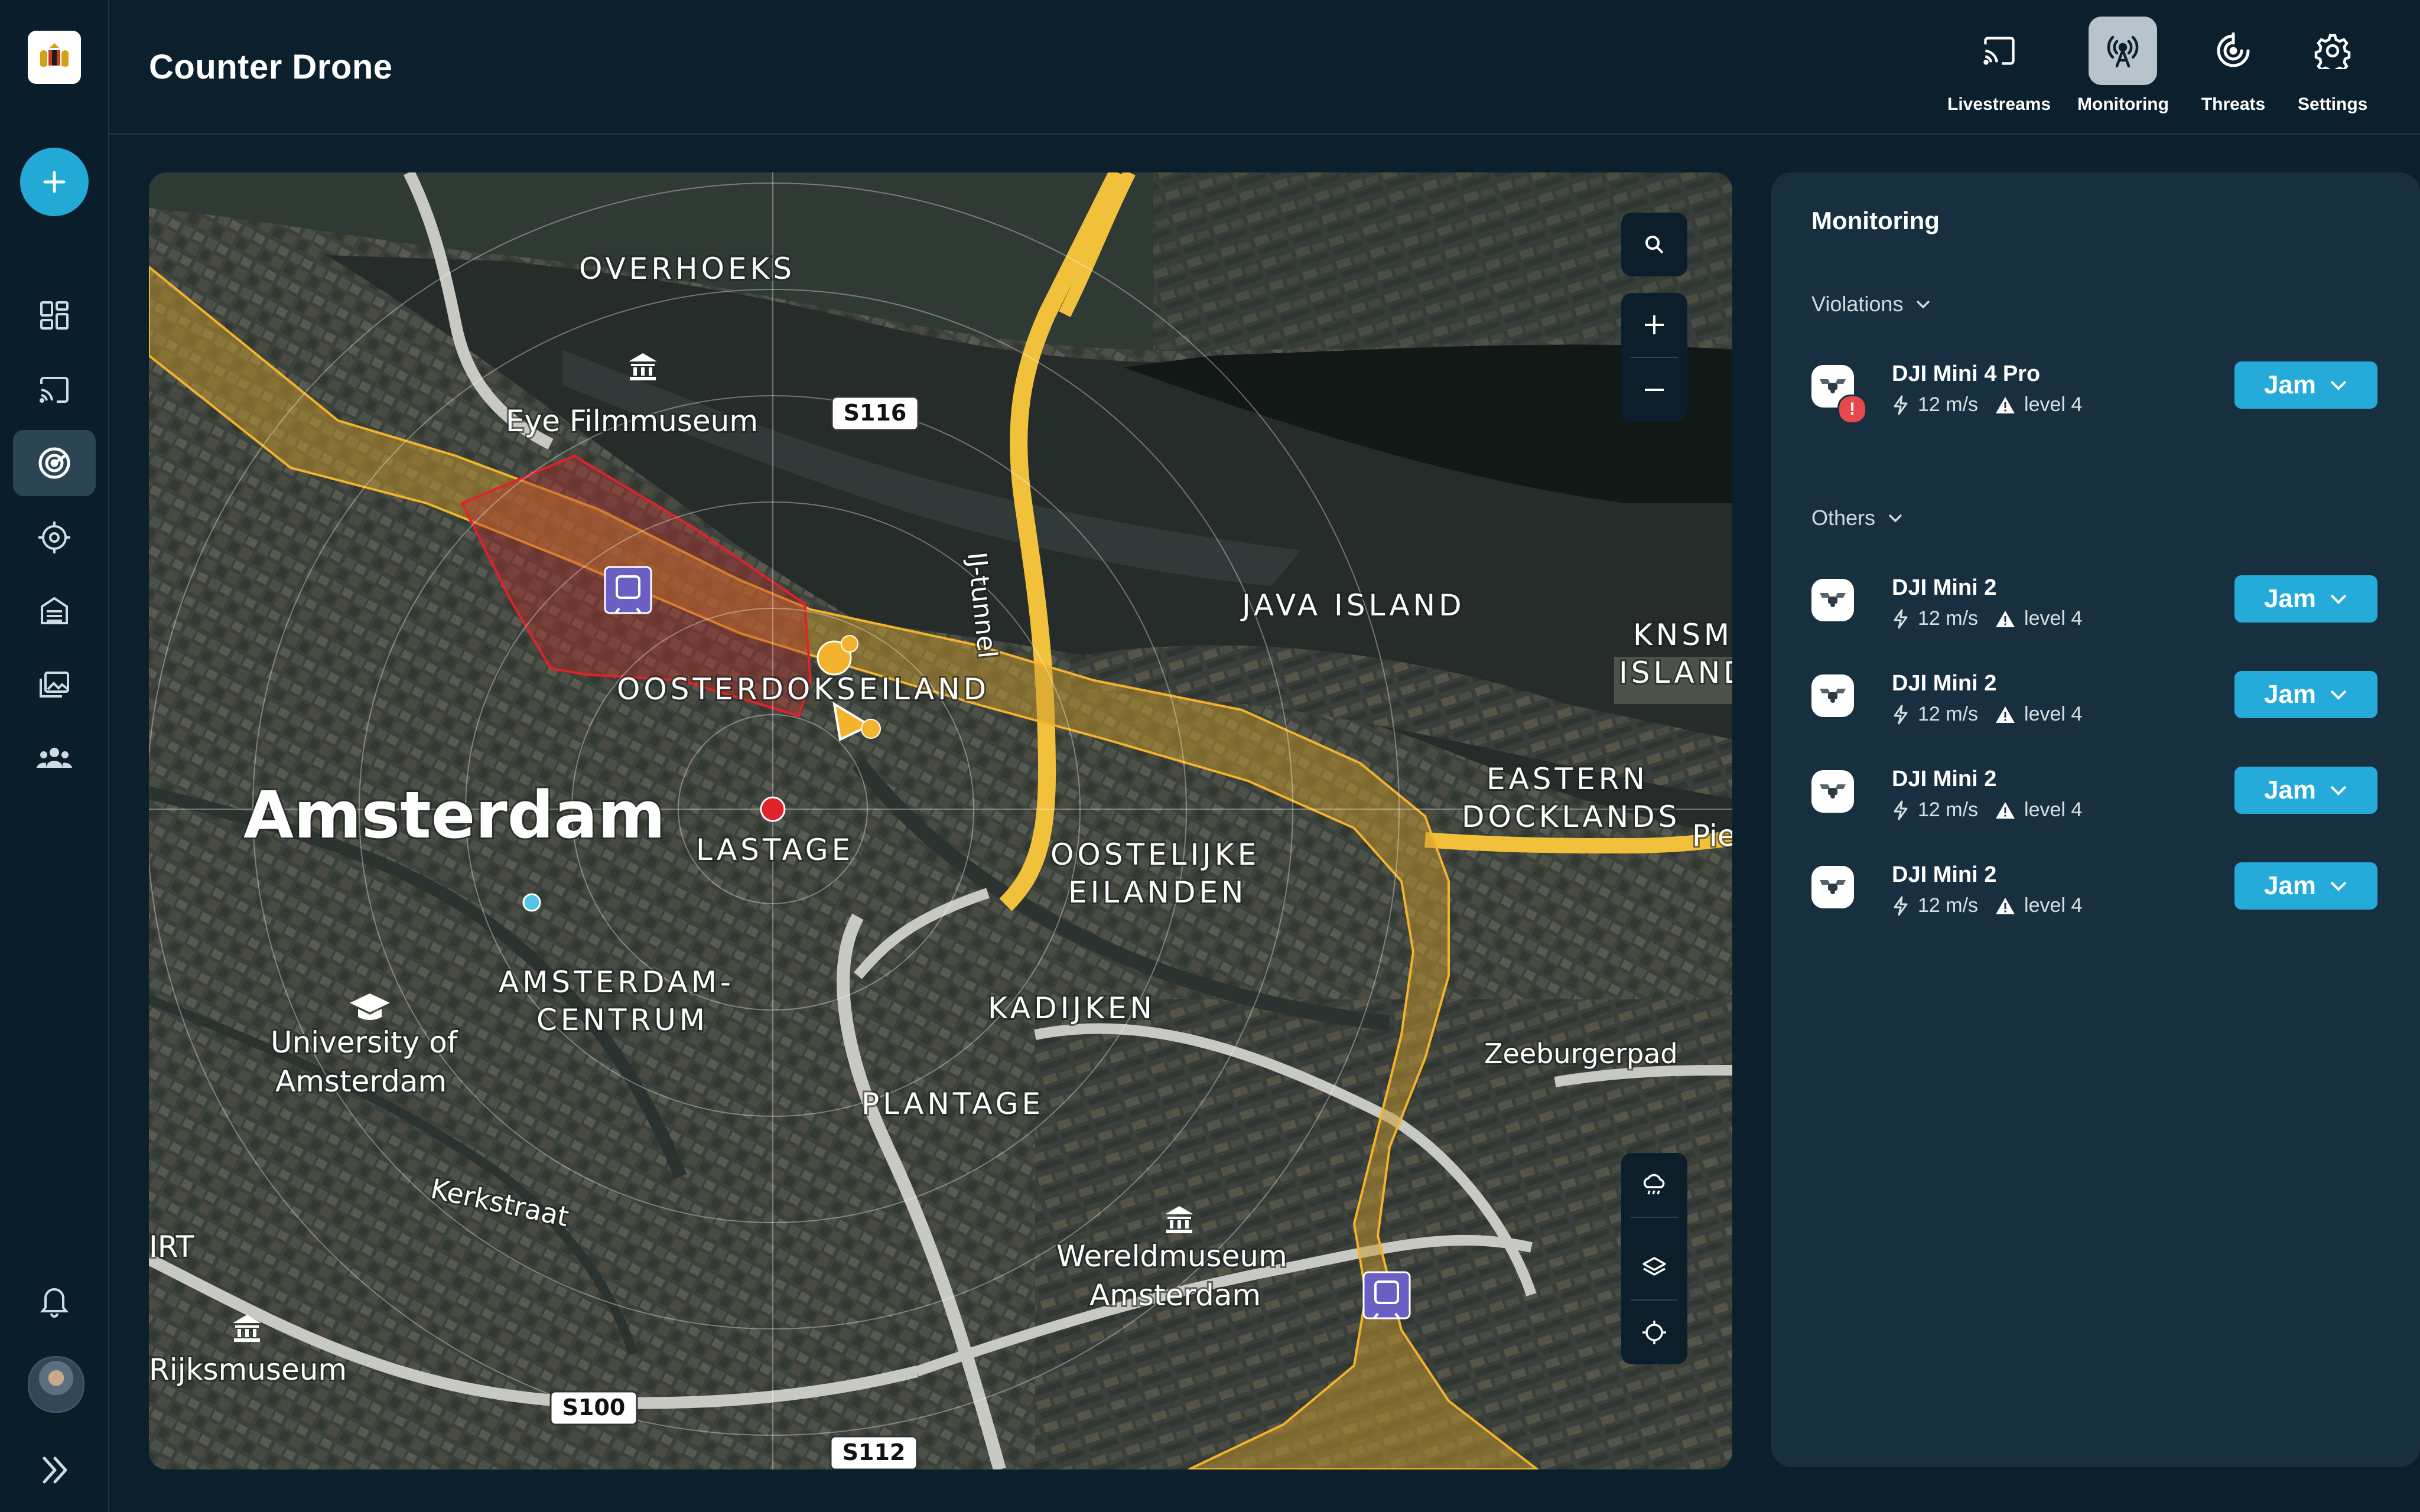 This screenshot has width=2420, height=1512. Describe the element at coordinates (1654, 244) in the screenshot. I see `map-search-button` at that location.